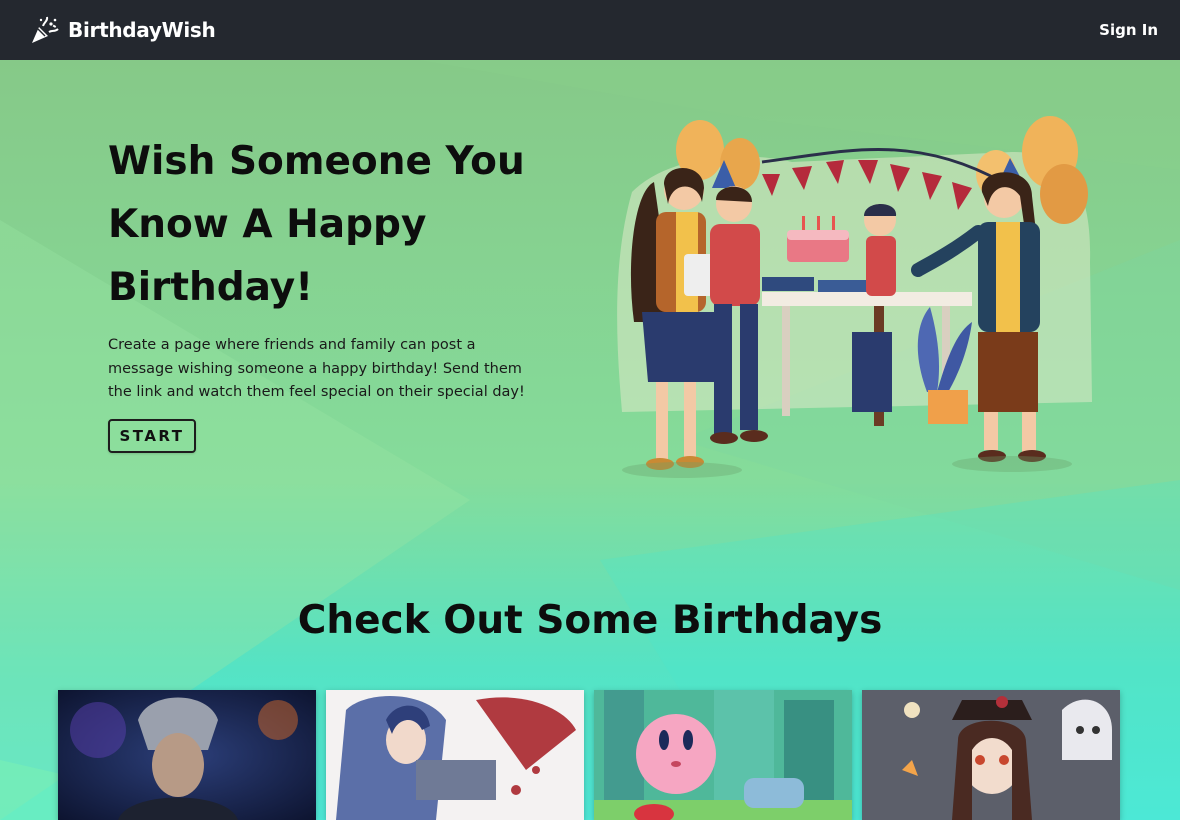  I want to click on card-image-pink-round-character-city, so click(723, 755).